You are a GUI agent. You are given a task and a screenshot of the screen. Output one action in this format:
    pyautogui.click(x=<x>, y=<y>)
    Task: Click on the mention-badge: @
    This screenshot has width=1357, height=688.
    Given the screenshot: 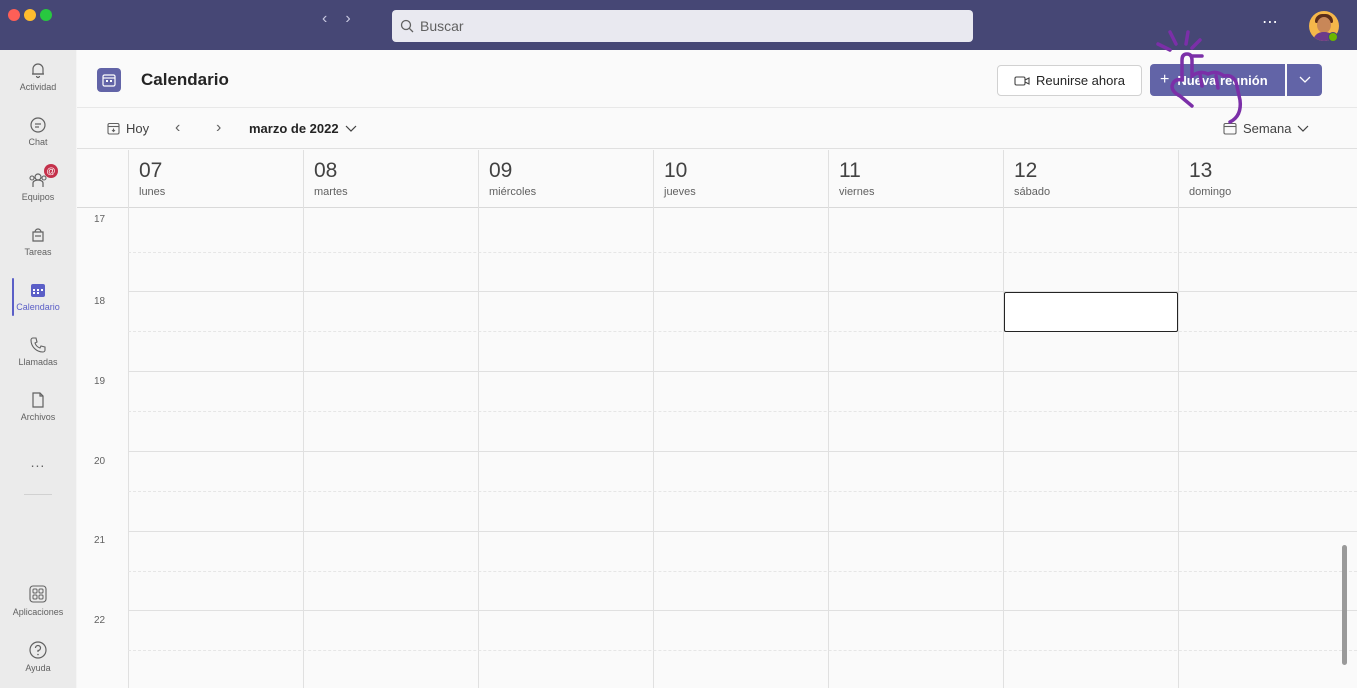 What is the action you would take?
    pyautogui.click(x=51, y=171)
    